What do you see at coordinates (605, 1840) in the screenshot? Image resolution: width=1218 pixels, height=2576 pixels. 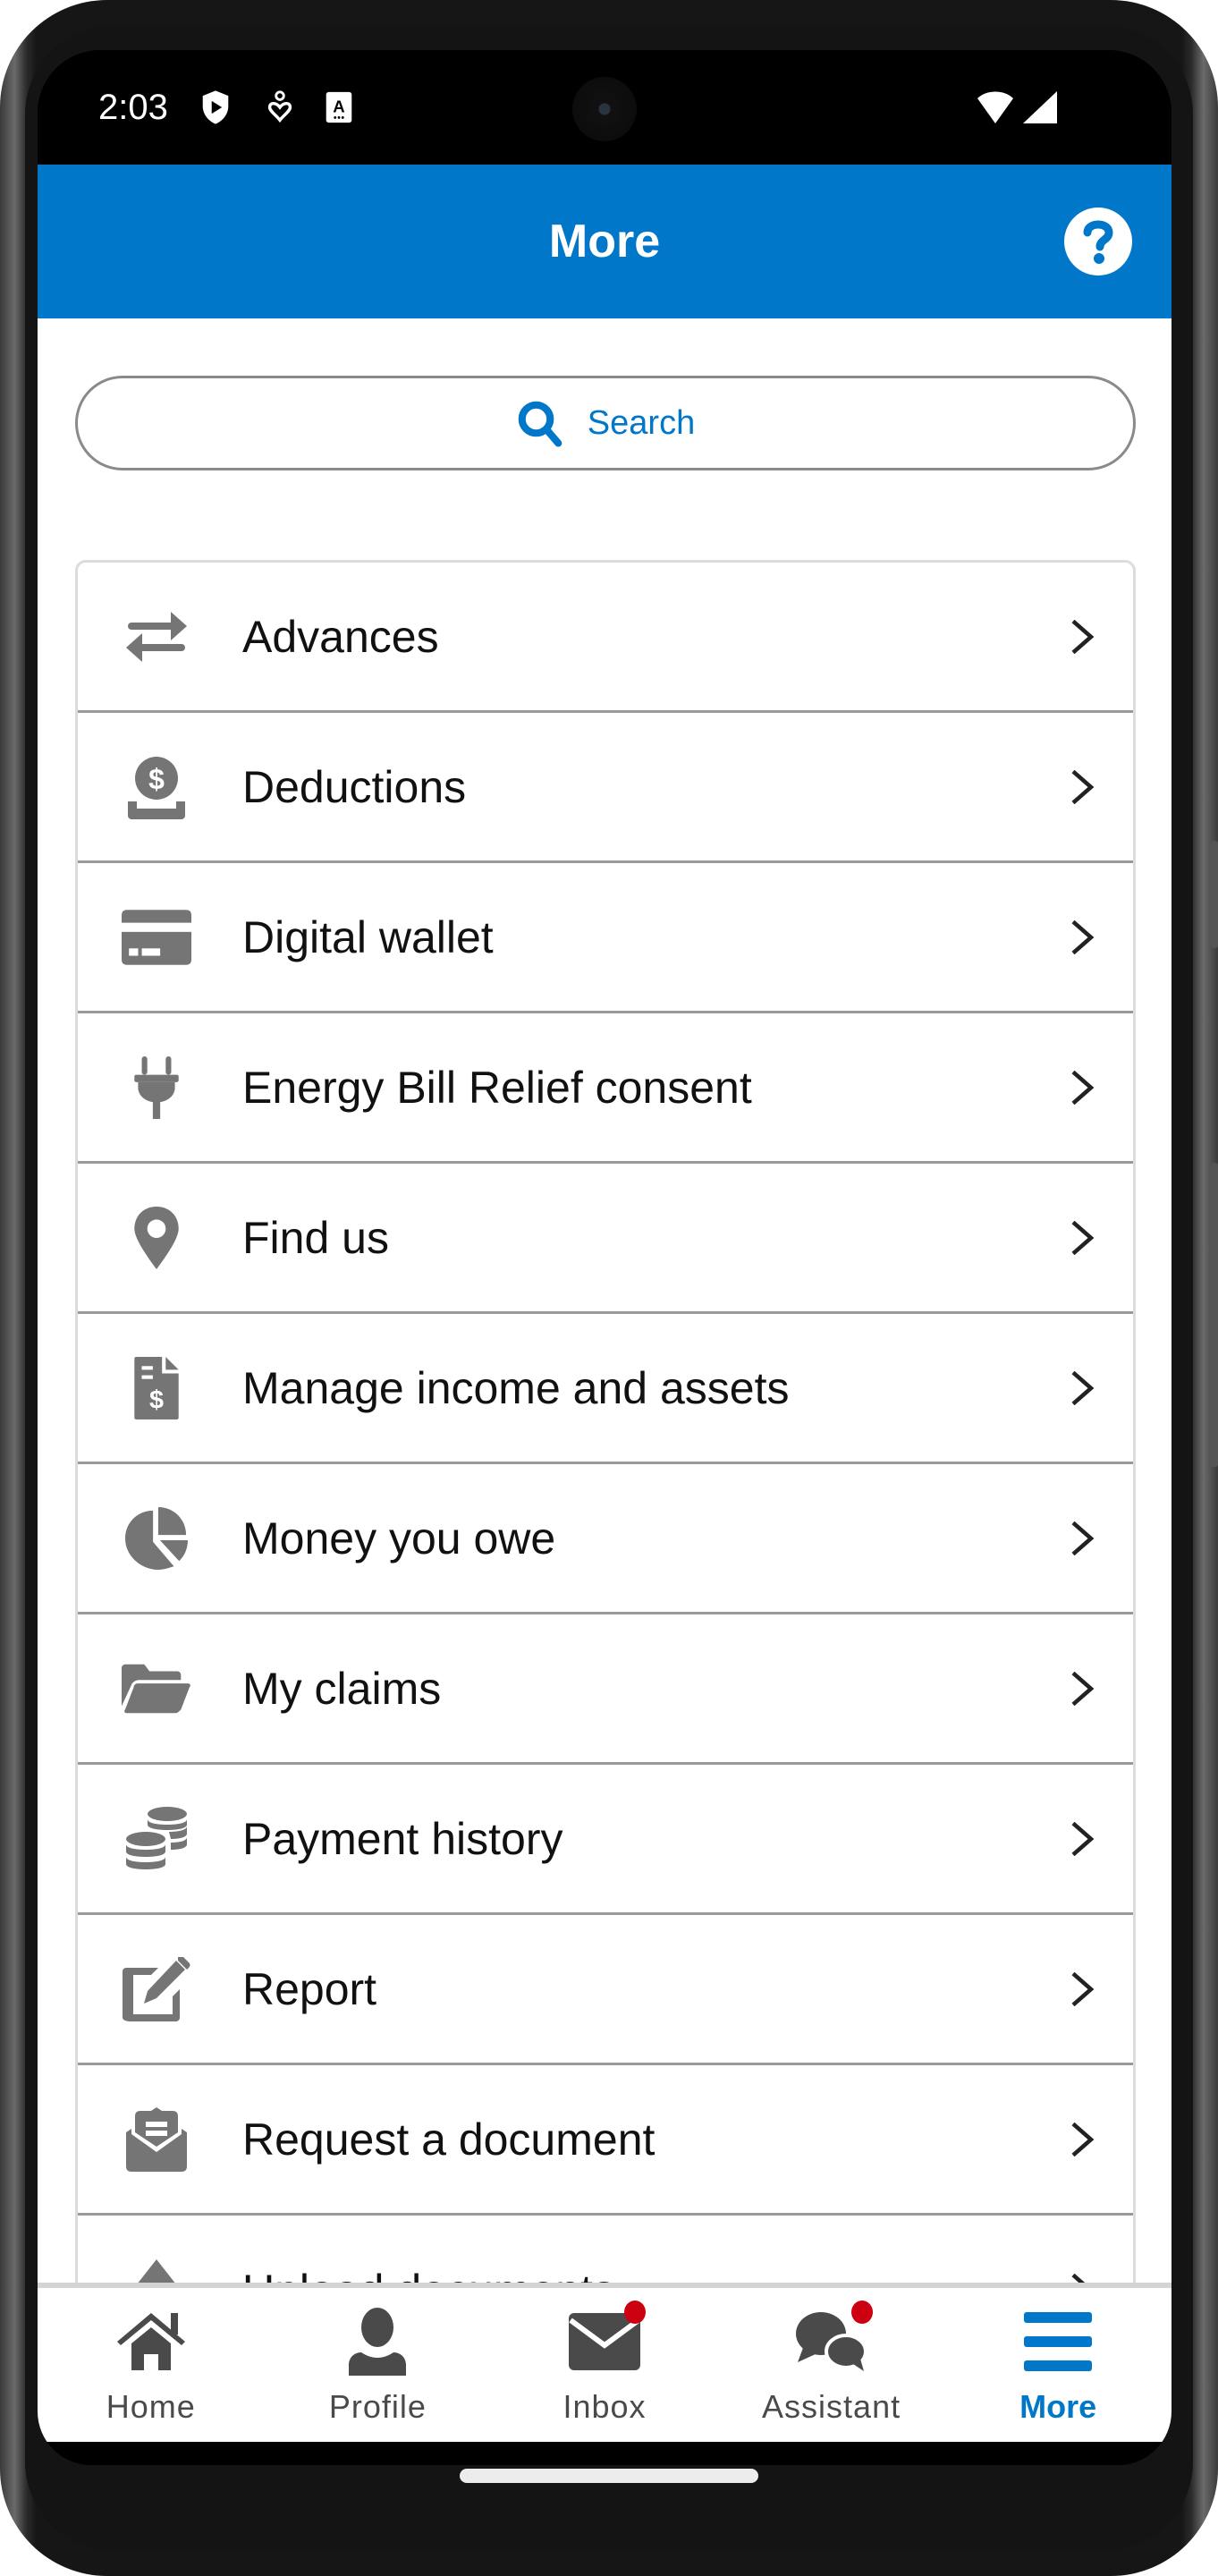 I see `menu-item-payment-history: Payment history` at bounding box center [605, 1840].